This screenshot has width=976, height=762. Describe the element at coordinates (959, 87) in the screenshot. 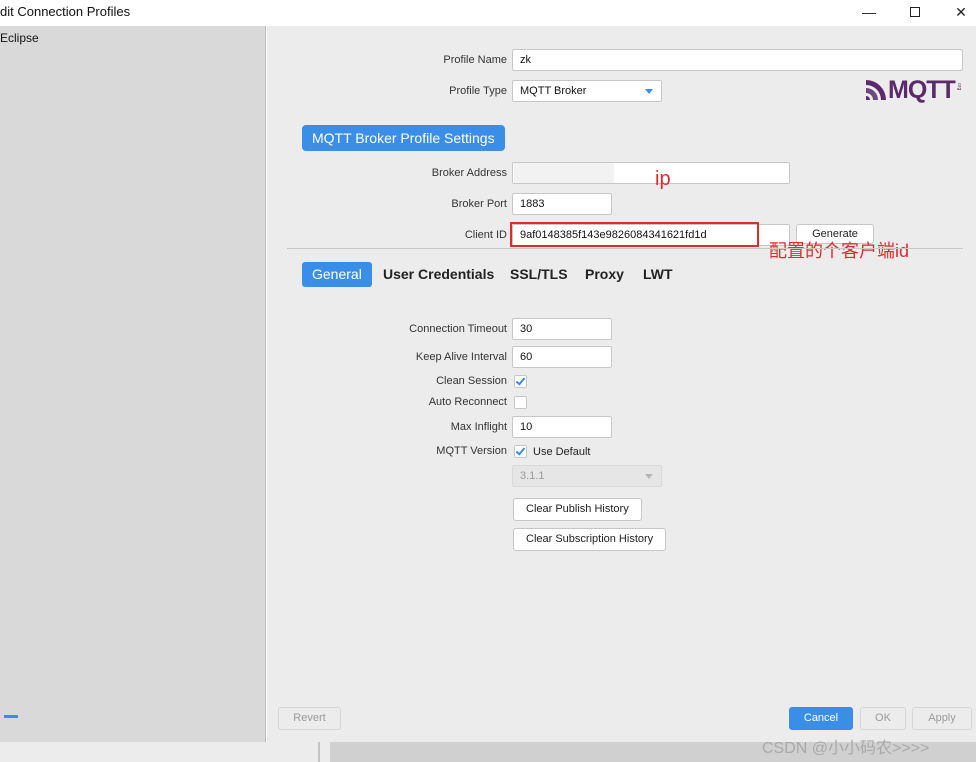

I see `logo-sub: org` at that location.